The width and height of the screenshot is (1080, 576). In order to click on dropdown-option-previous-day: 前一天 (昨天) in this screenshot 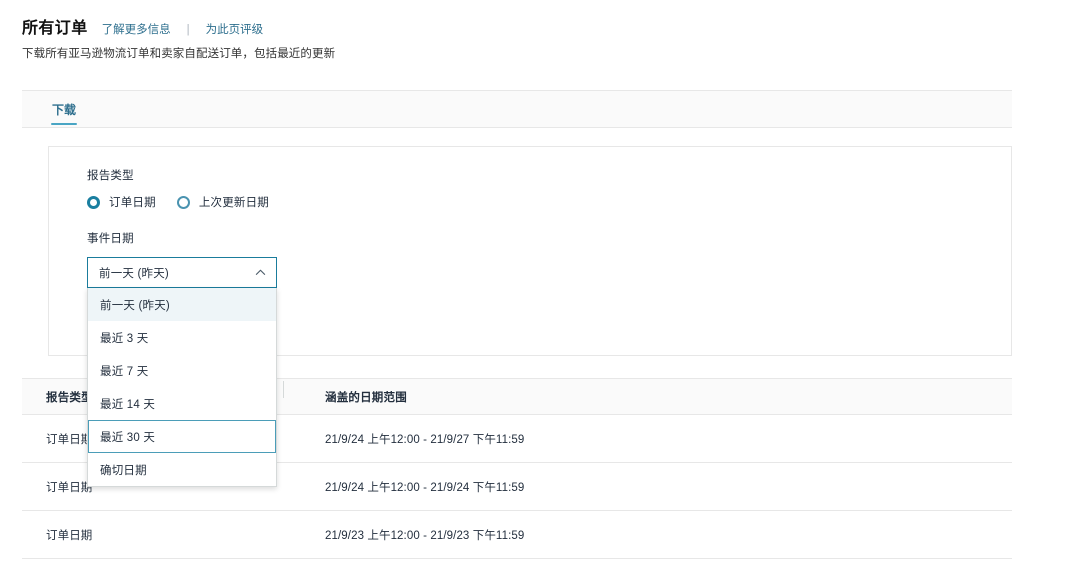, I will do `click(182, 304)`.